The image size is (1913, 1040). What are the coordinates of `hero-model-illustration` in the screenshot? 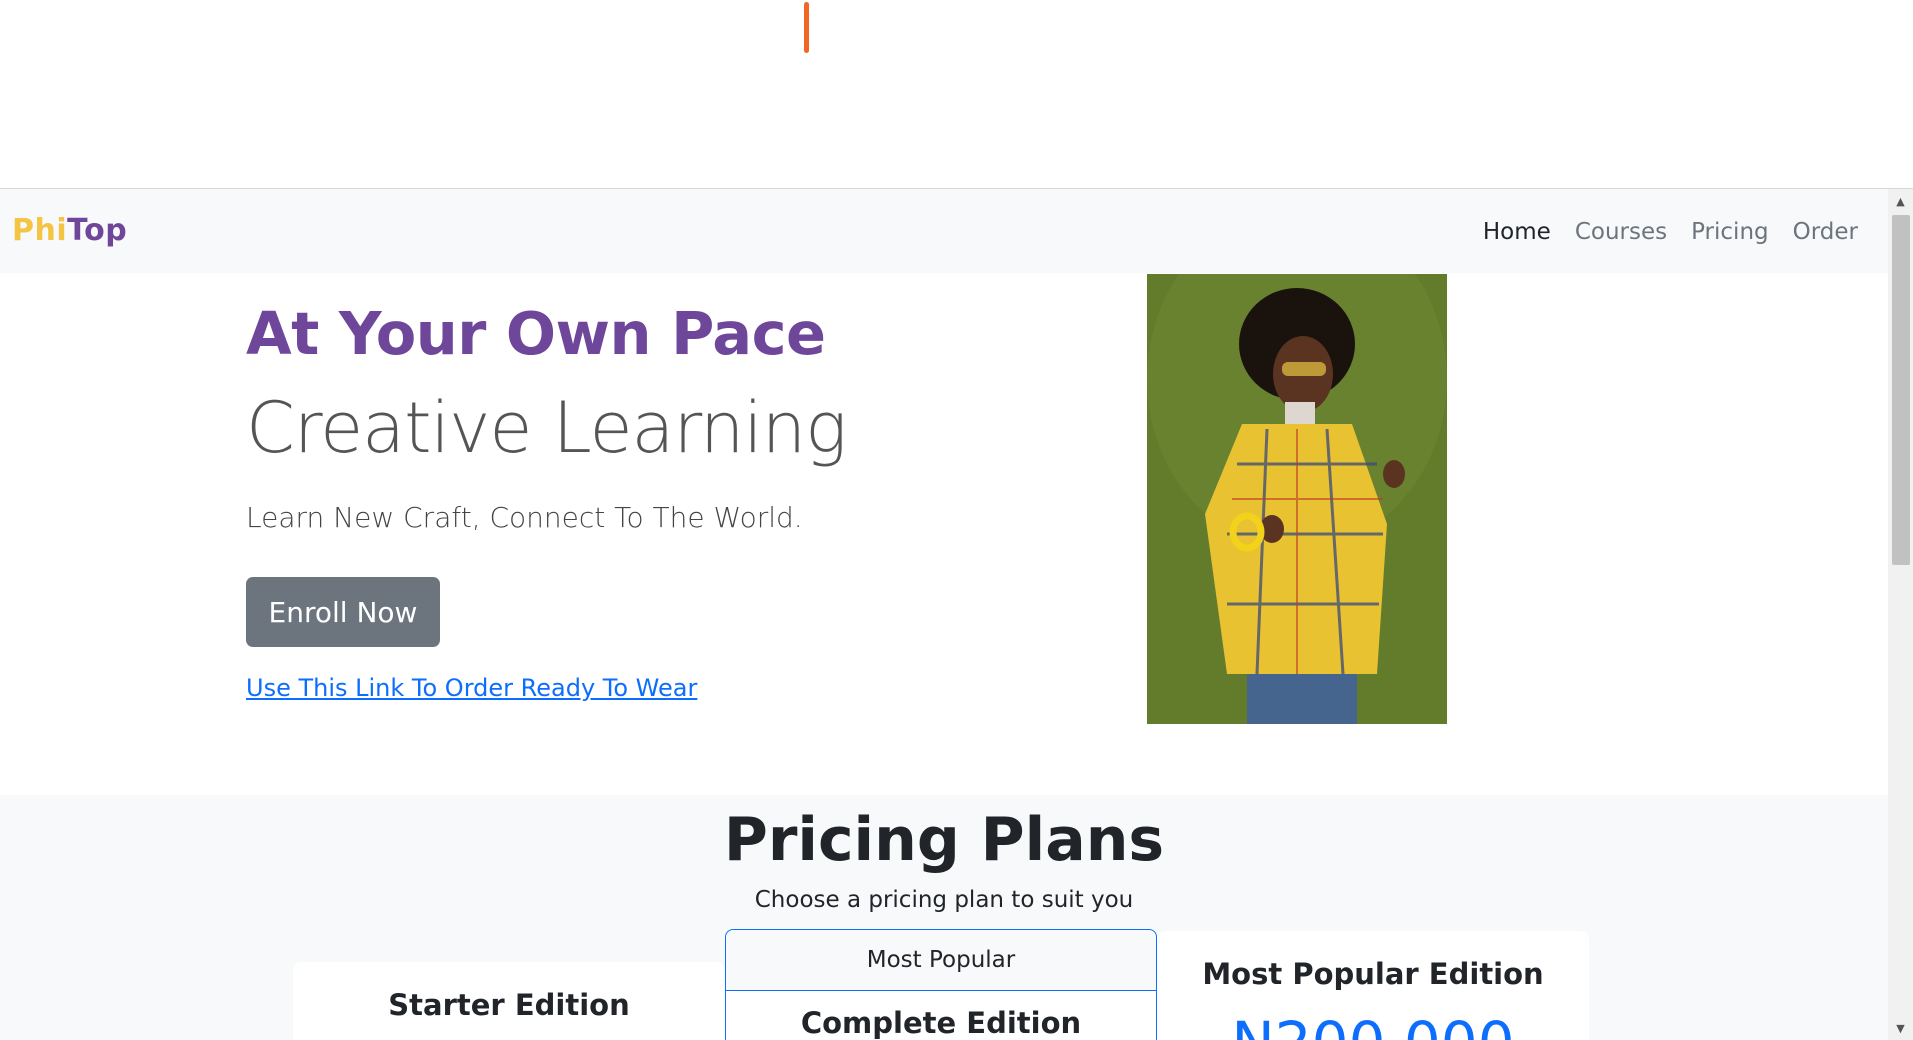 It's located at (1297, 499).